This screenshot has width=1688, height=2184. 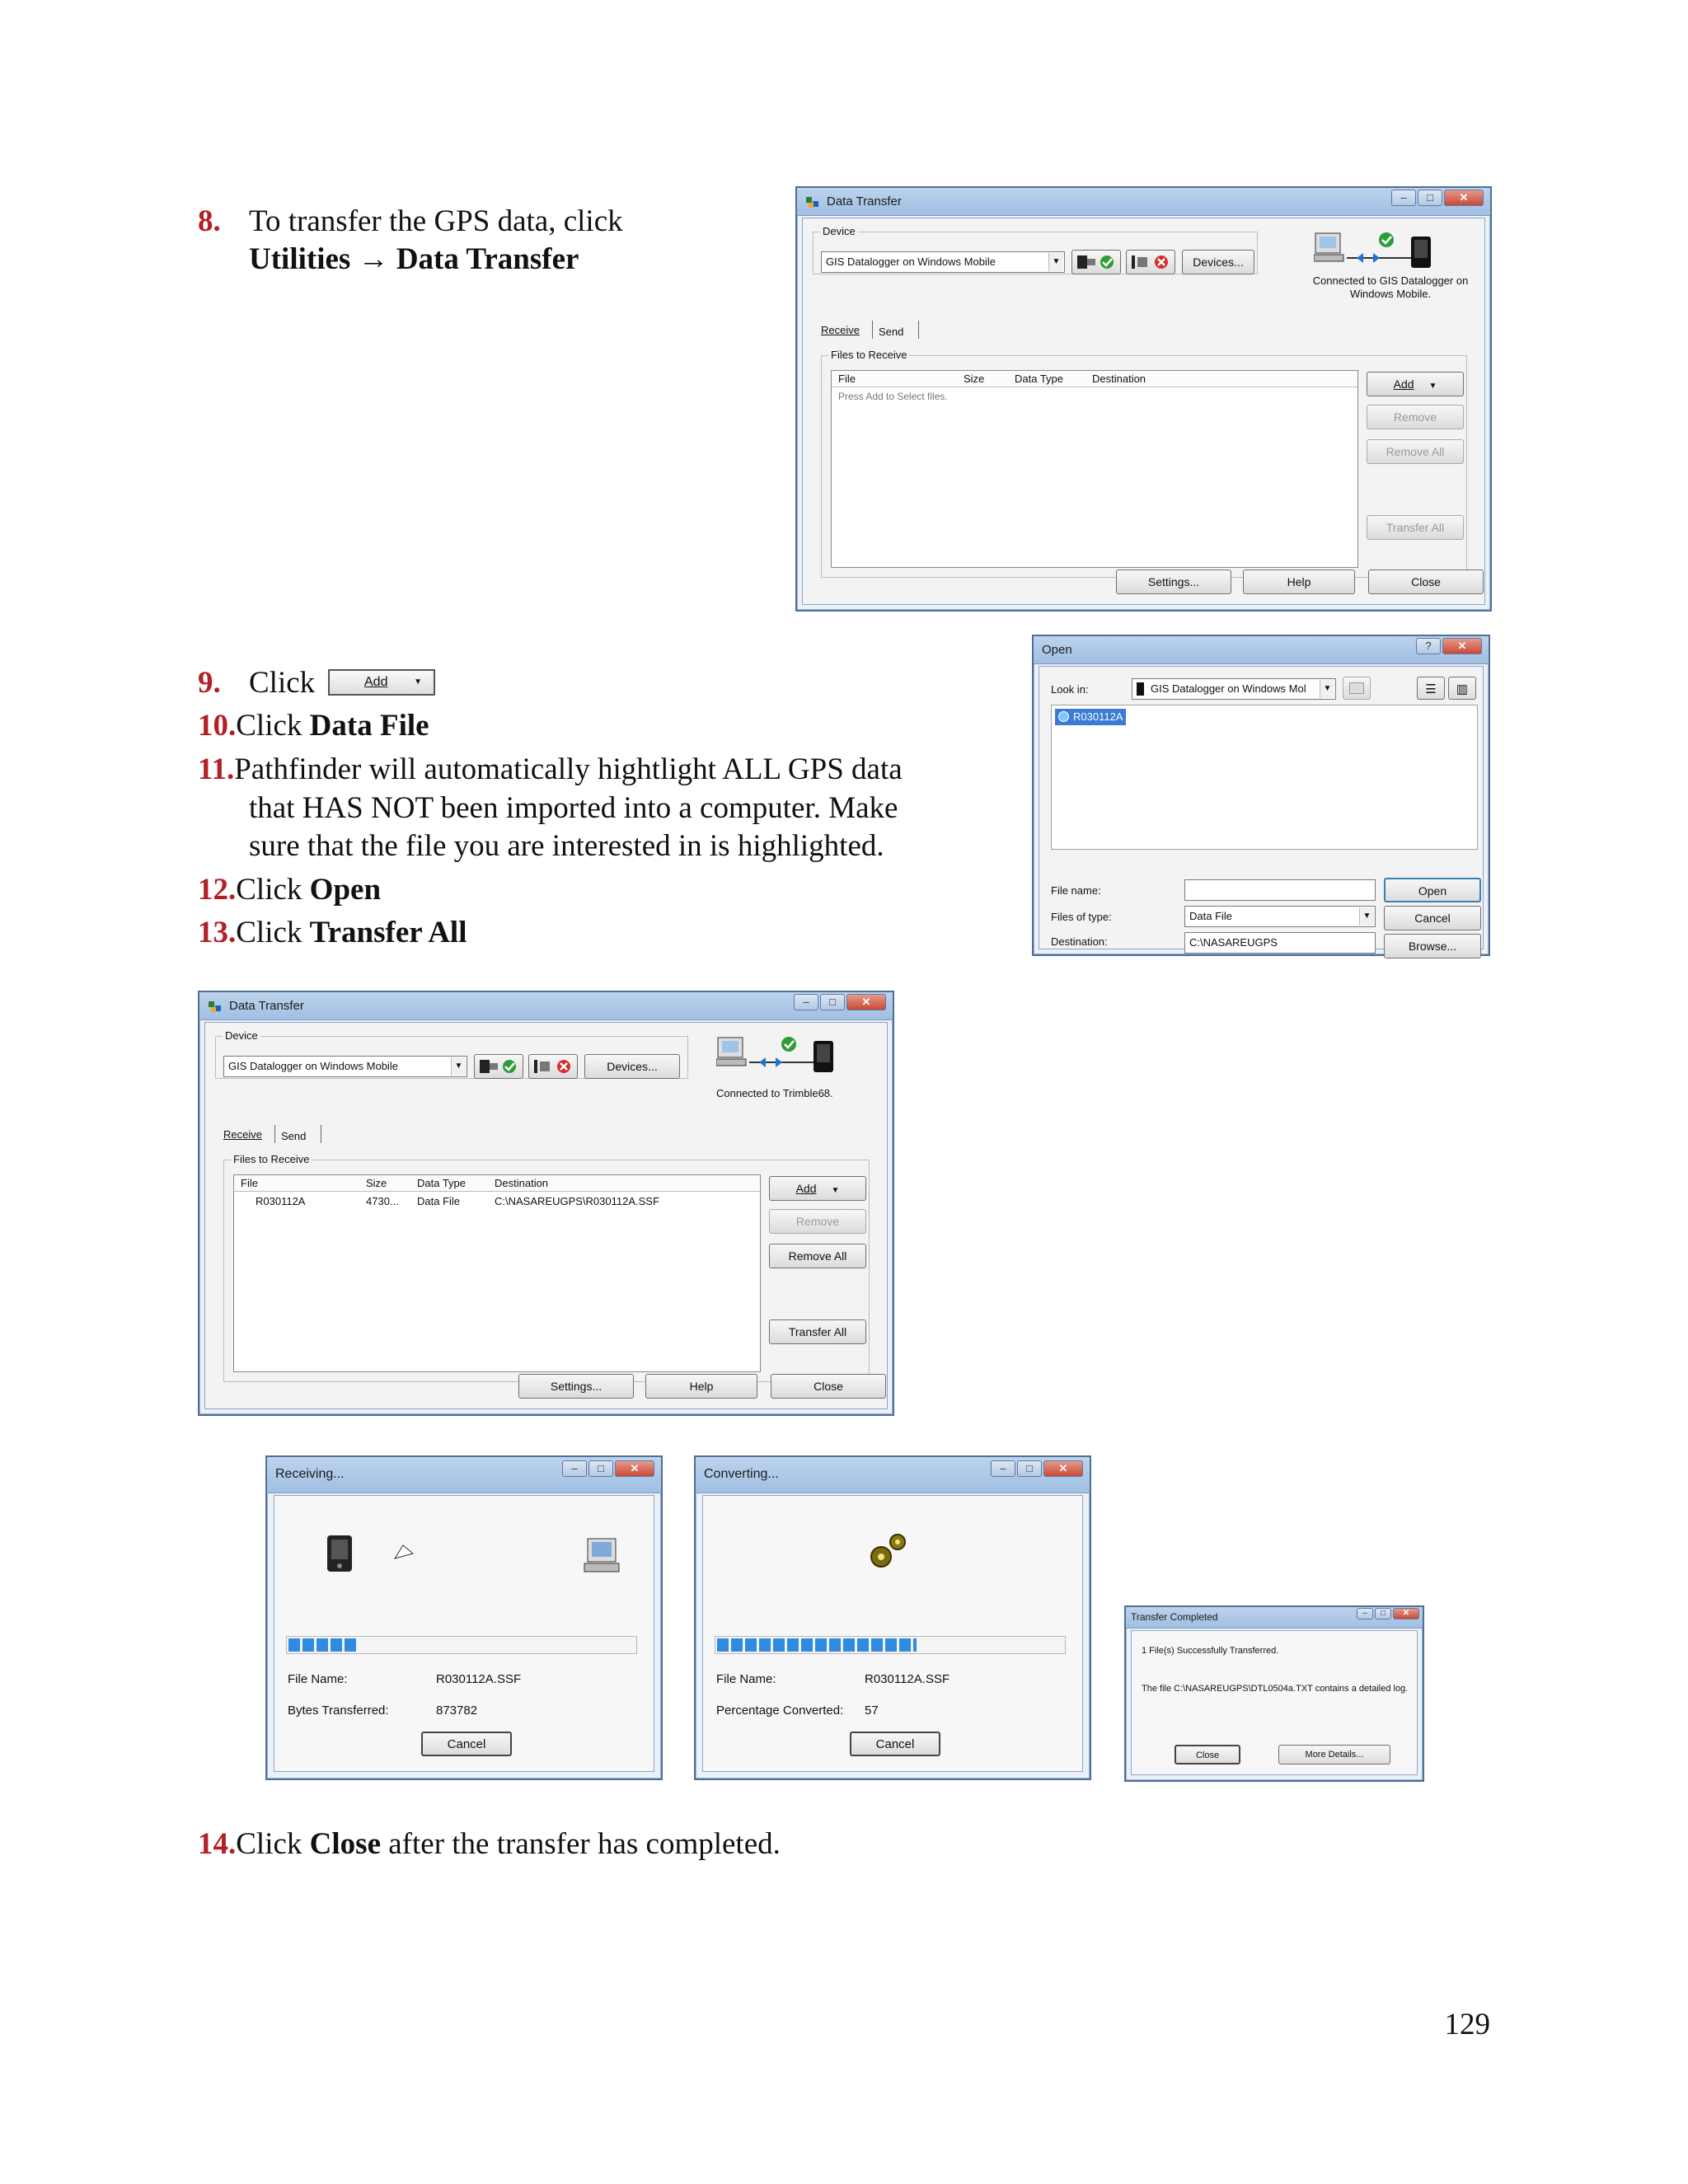 What do you see at coordinates (1280, 943) in the screenshot?
I see `destination-input: C:\NASAREUGPS` at bounding box center [1280, 943].